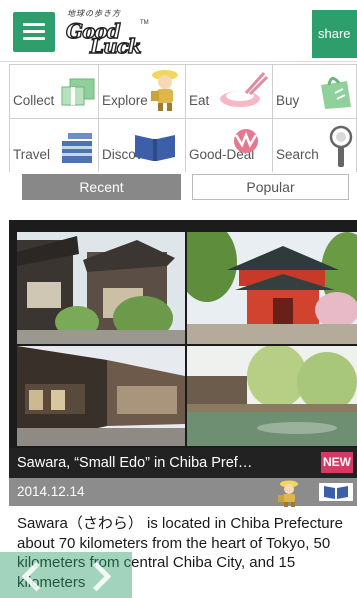 Image resolution: width=357 pixels, height=598 pixels. I want to click on chevron-left-icon, so click(33, 575).